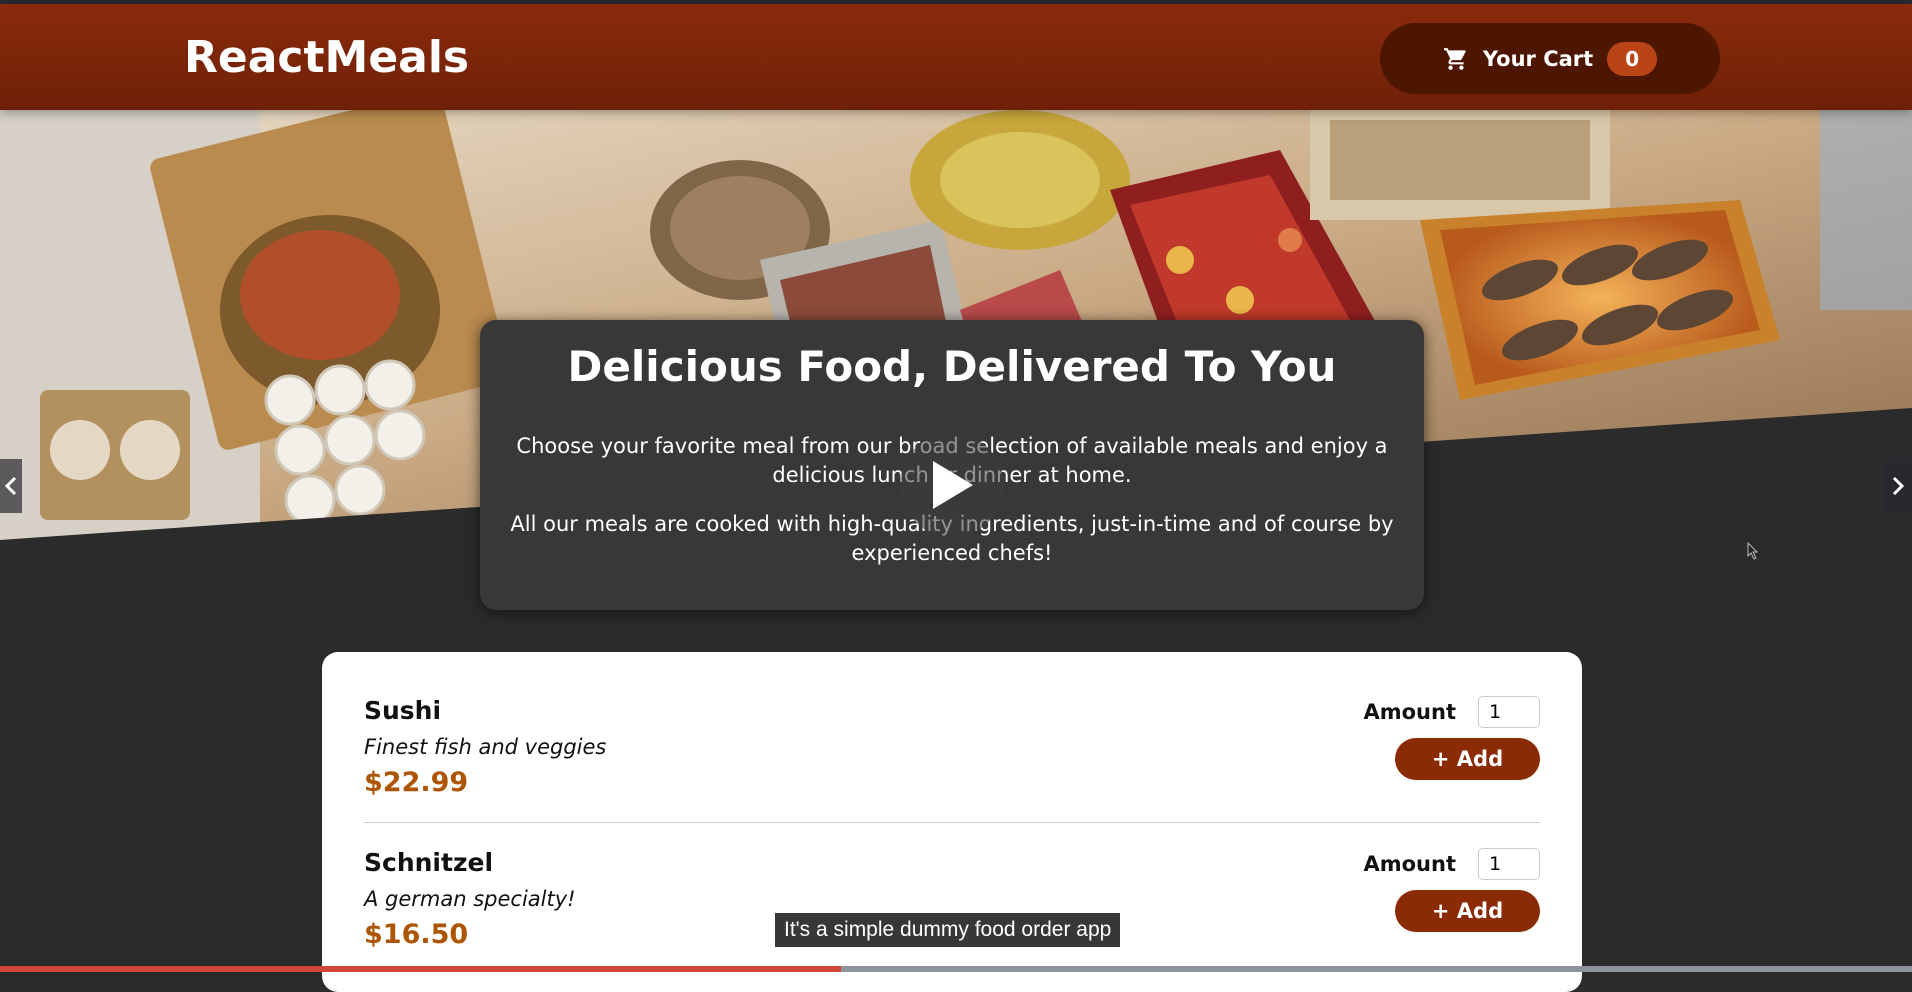  I want to click on chevron-left-icon, so click(10, 486).